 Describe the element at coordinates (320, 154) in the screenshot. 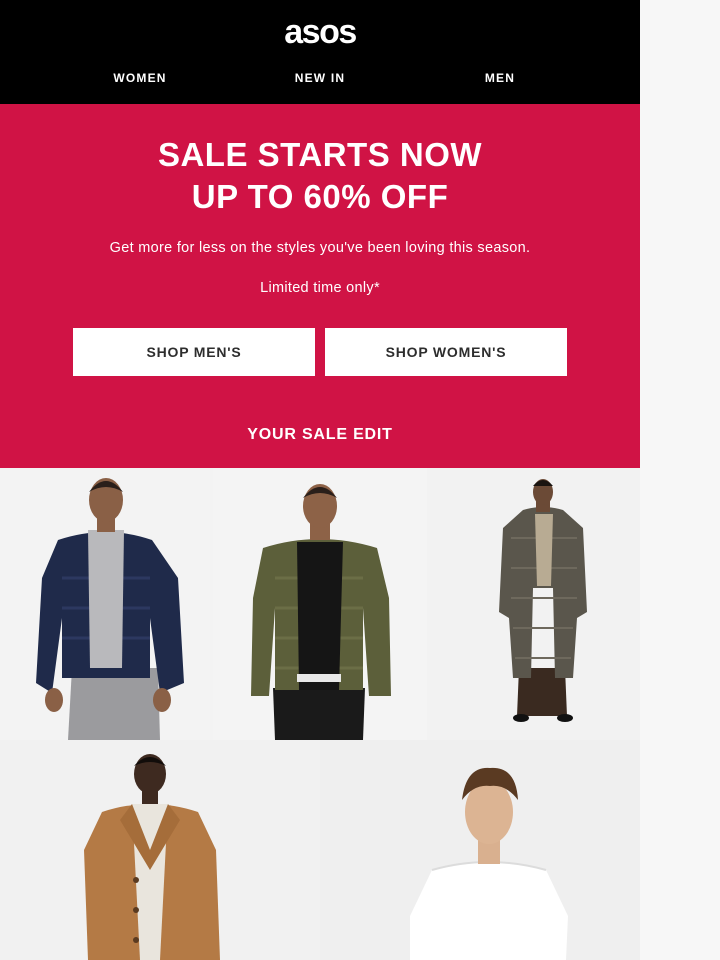

I see `sale-headline-line1: SALE STARTS NOW` at that location.